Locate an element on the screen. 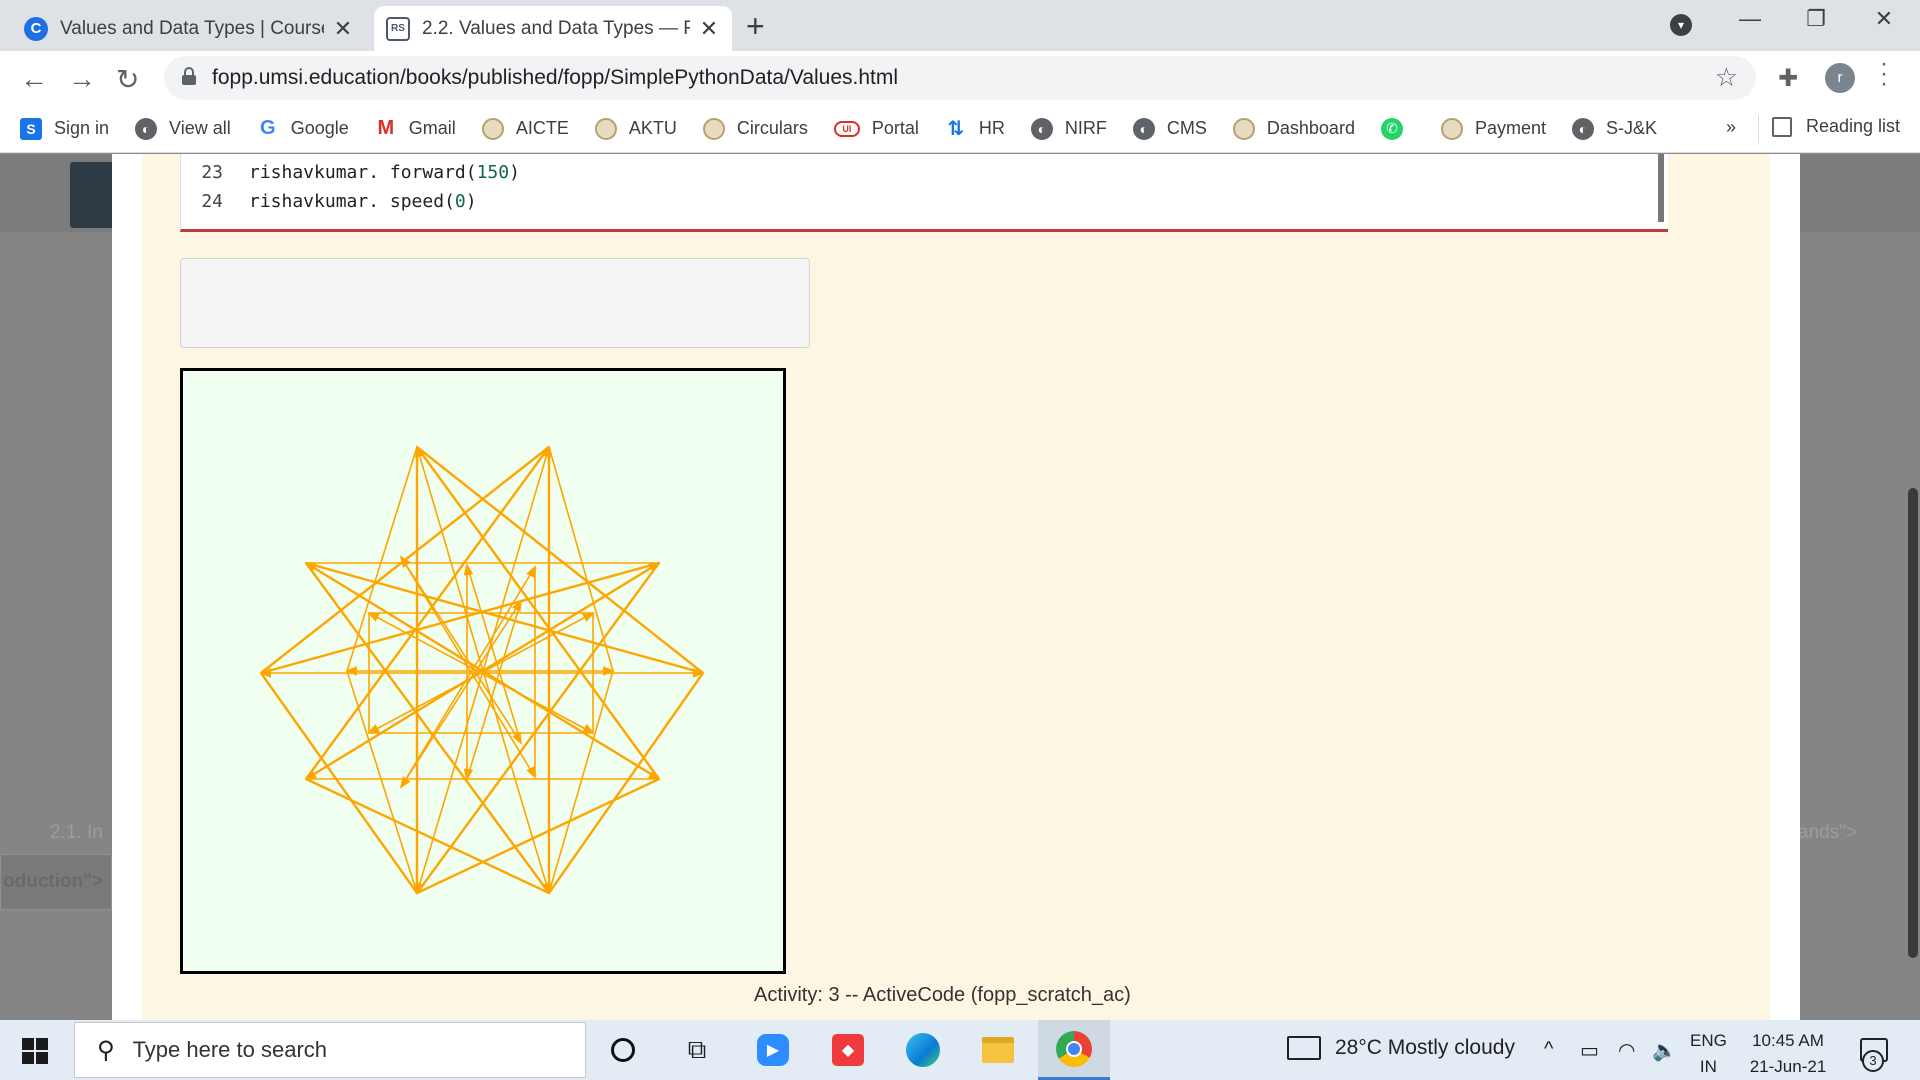  output-box is located at coordinates (495, 303).